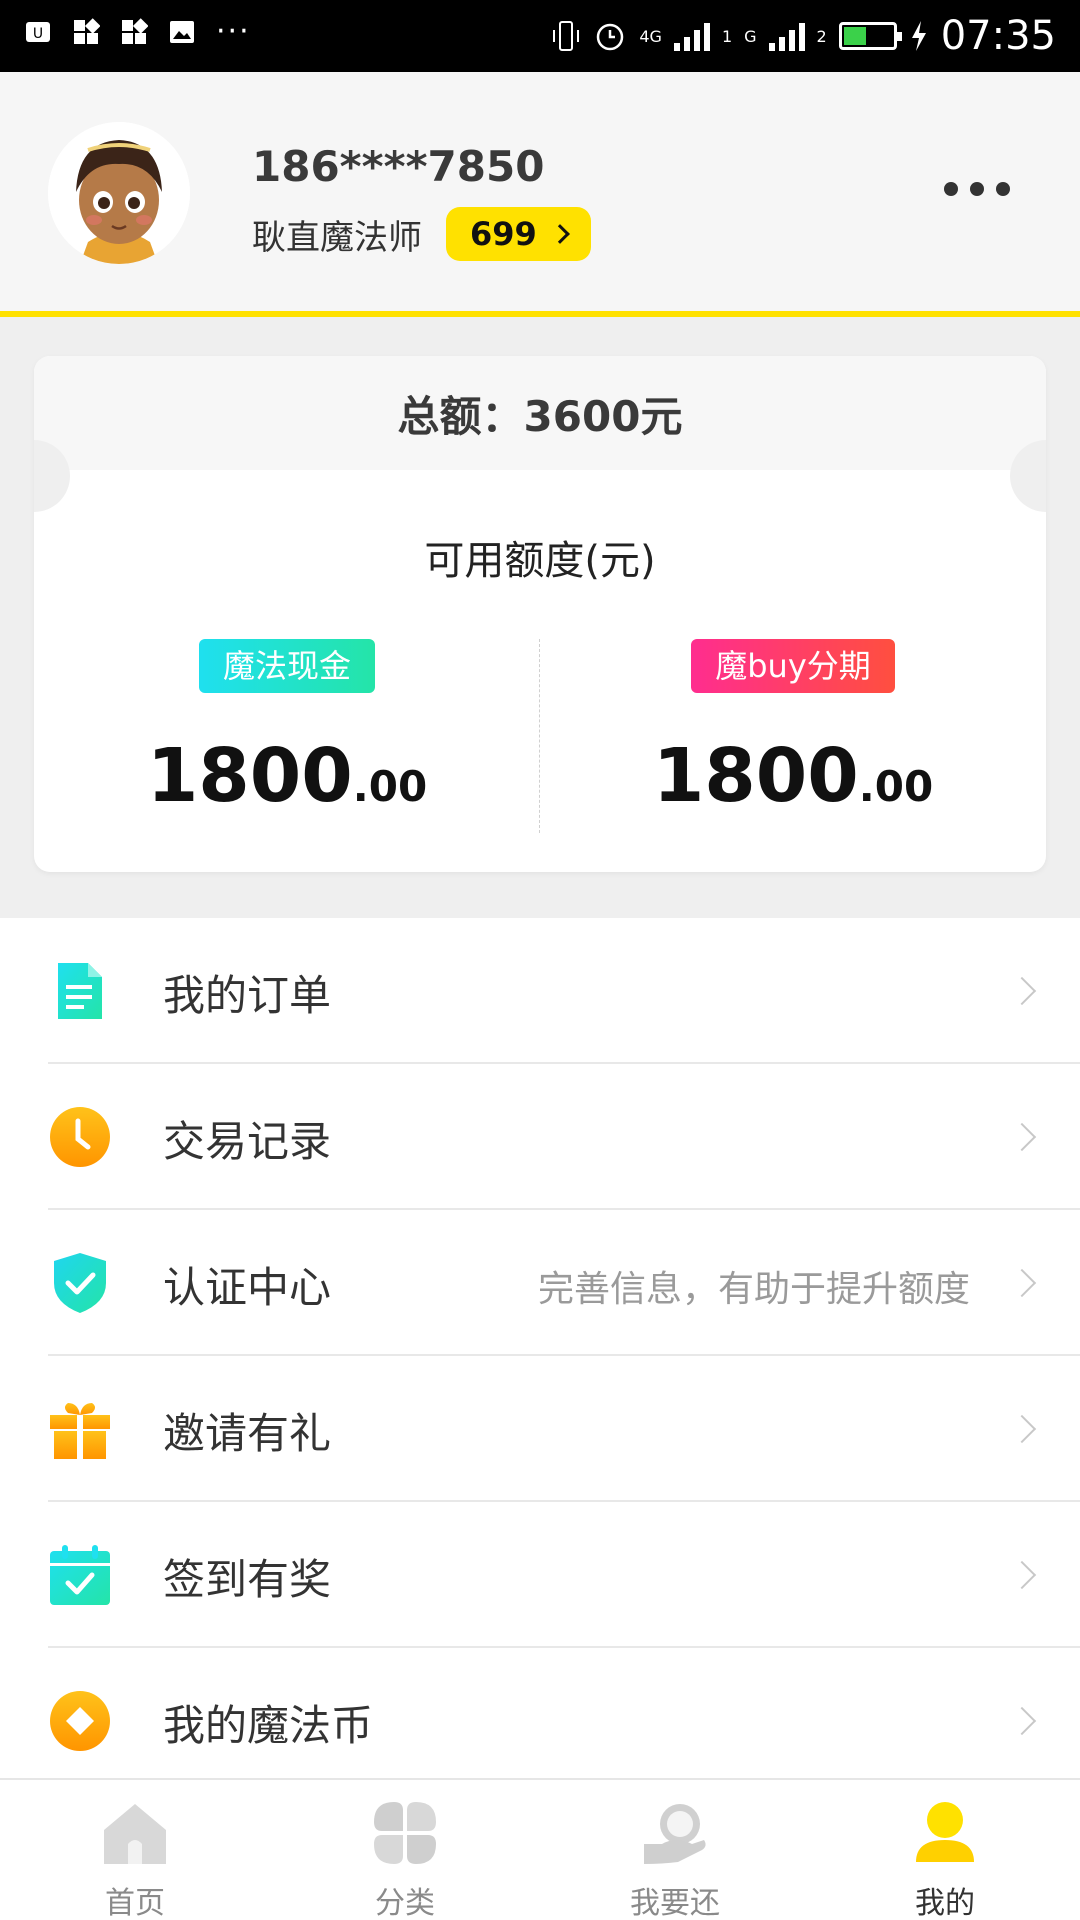 This screenshot has width=1080, height=1920. What do you see at coordinates (540, 991) in the screenshot?
I see `menu-item-orders: 我的订单` at bounding box center [540, 991].